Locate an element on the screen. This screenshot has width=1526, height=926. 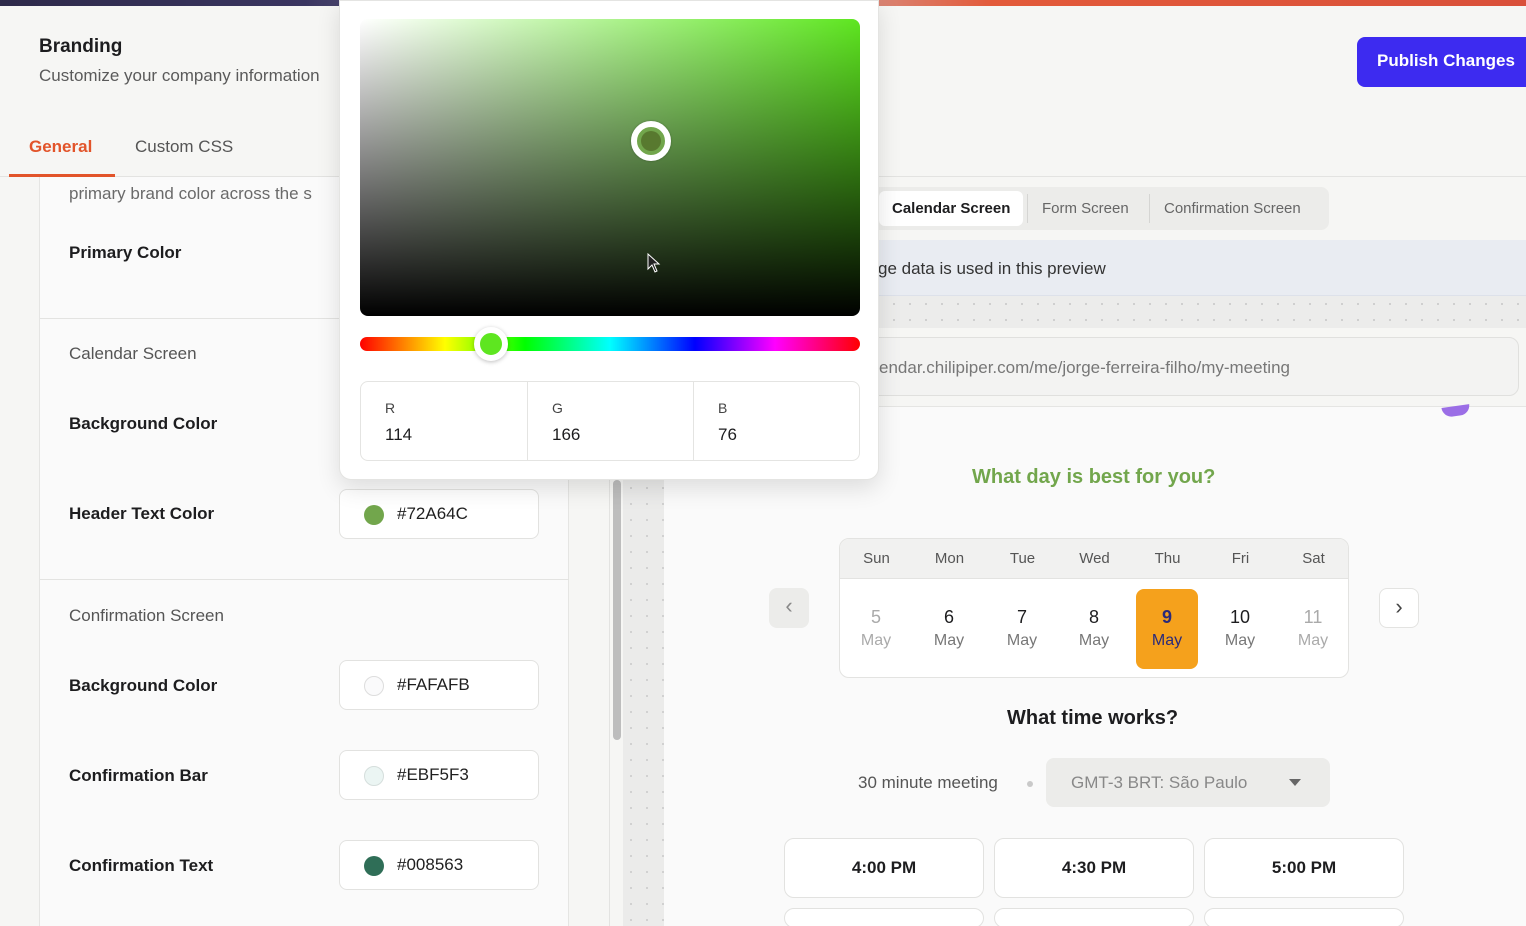
day-number: 7 is located at coordinates (1021, 617).